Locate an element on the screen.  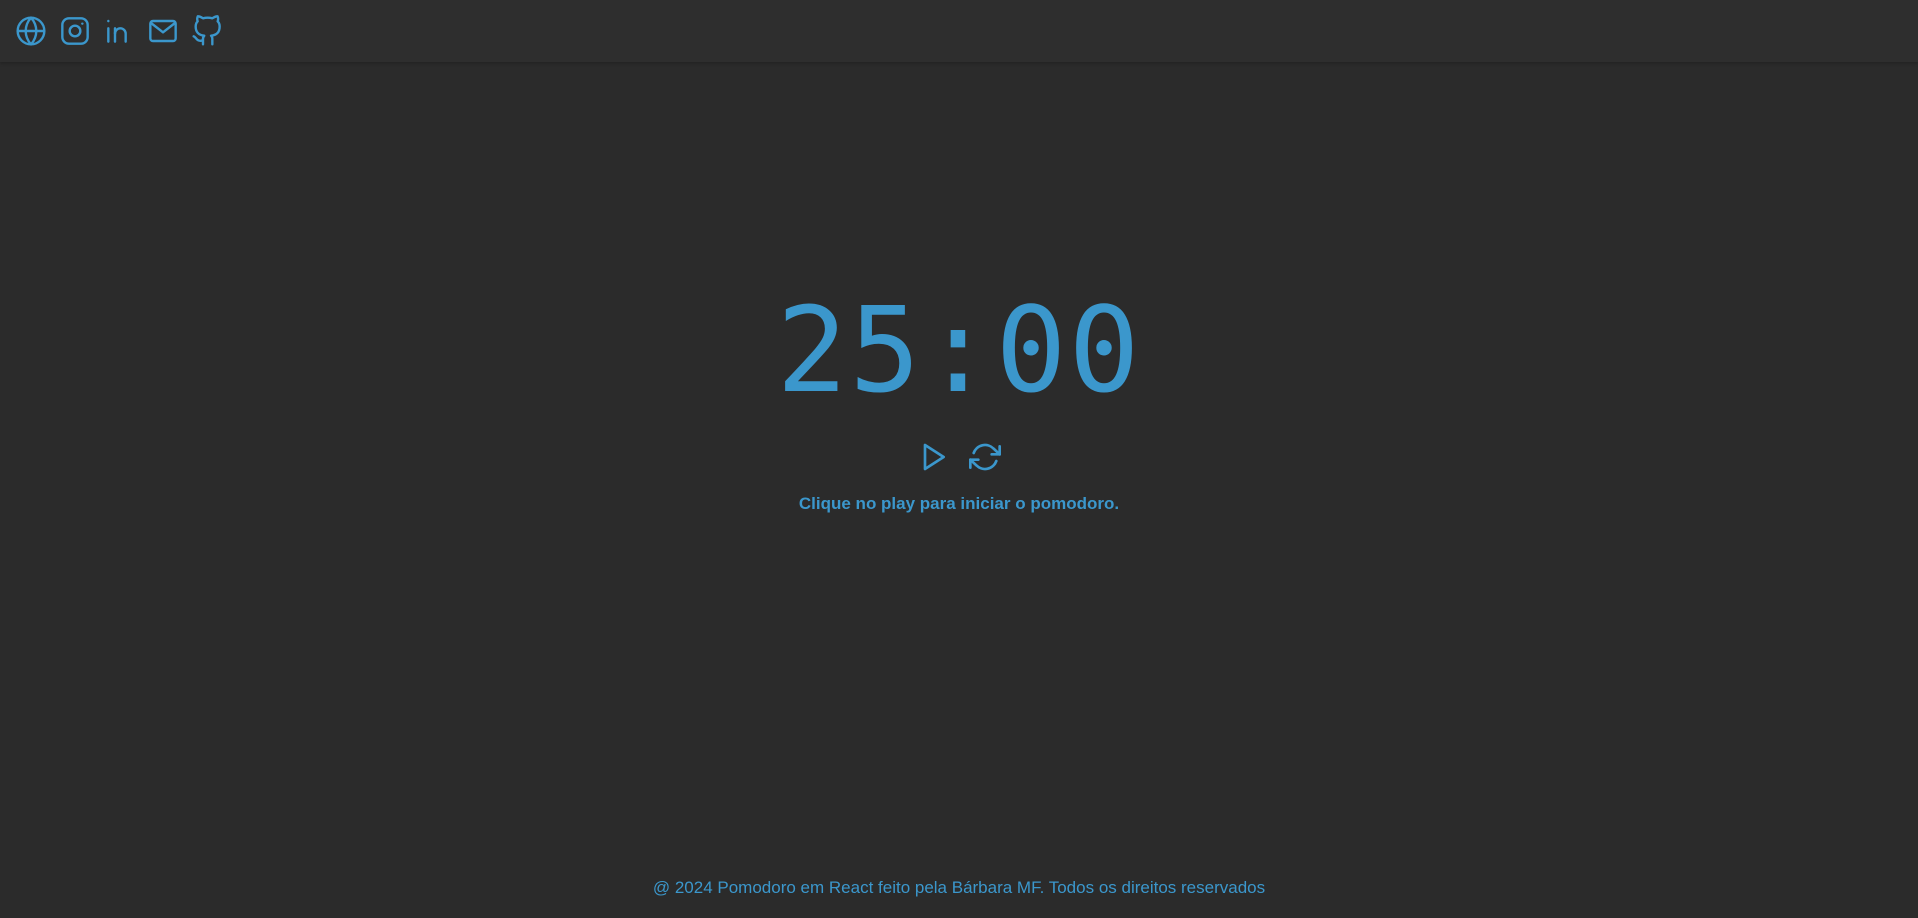
email-link is located at coordinates (163, 31).